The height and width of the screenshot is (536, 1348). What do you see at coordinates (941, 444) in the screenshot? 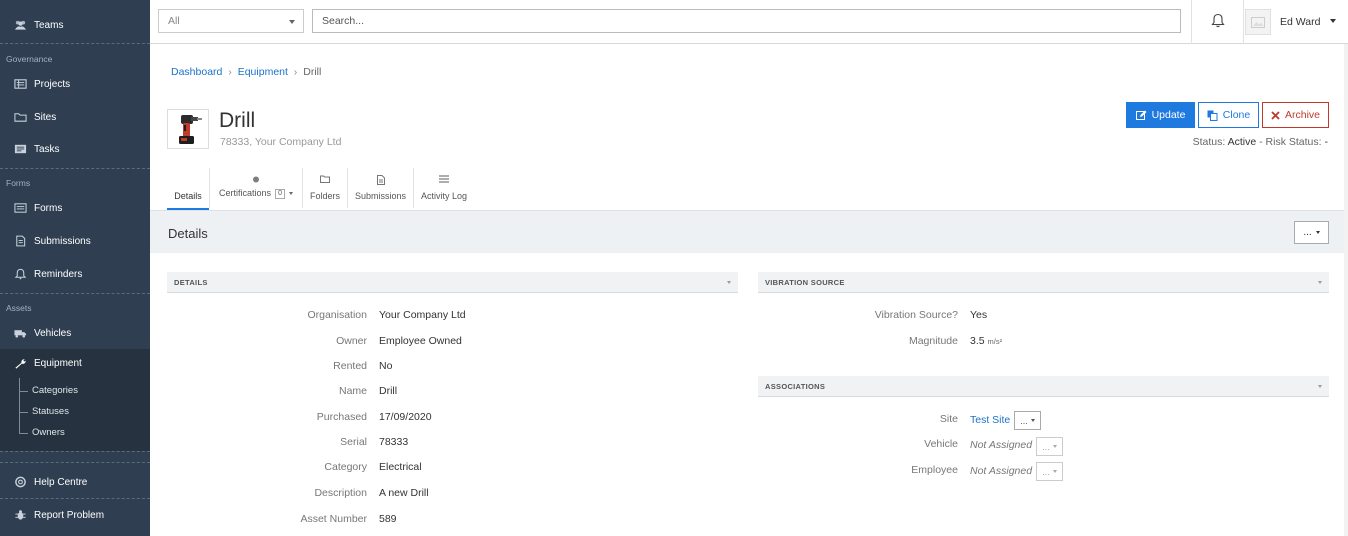
I see `field-label: Vehicle` at bounding box center [941, 444].